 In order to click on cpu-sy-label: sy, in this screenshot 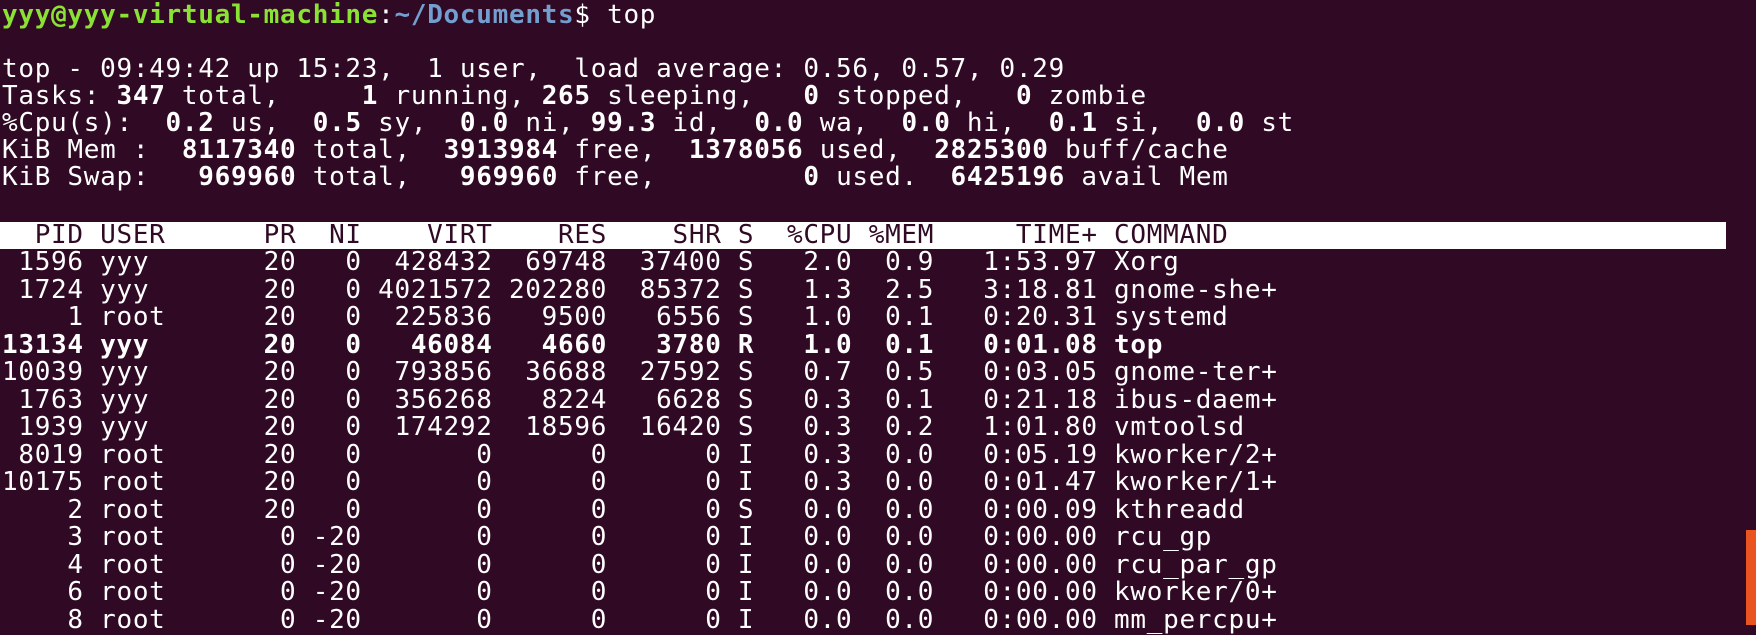, I will do `click(410, 123)`.